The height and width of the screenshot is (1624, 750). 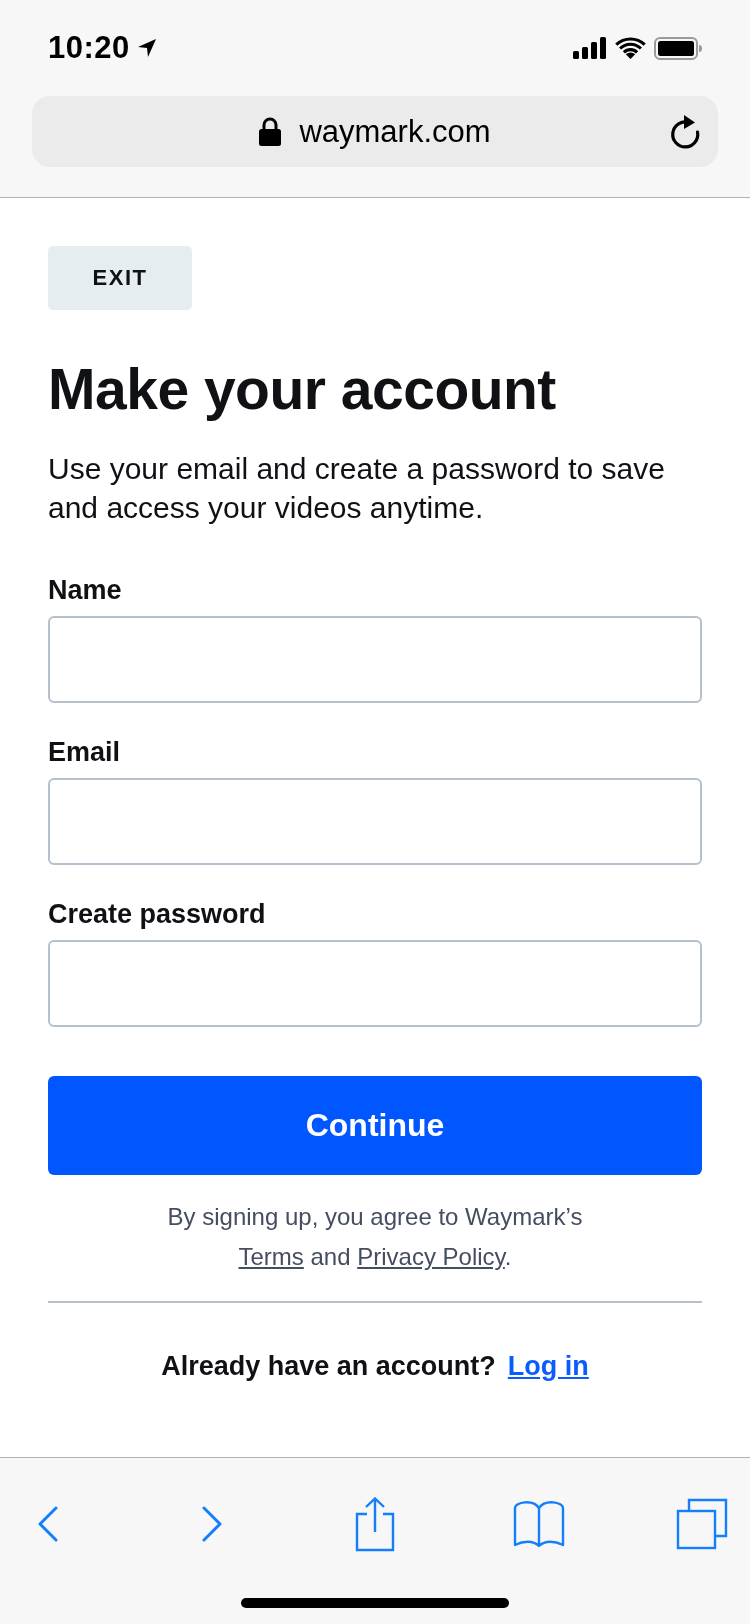 I want to click on field-label: Email, so click(x=85, y=752).